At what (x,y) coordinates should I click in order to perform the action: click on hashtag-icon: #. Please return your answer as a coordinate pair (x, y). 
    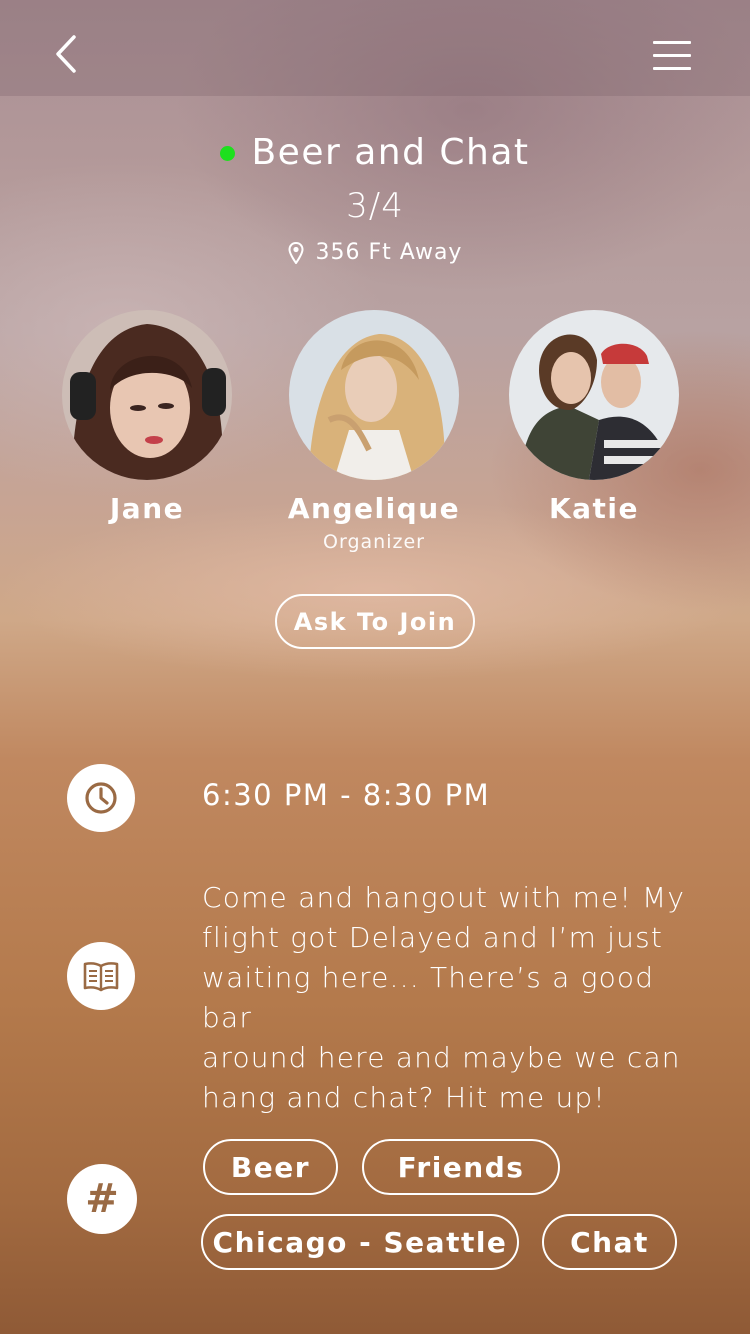
    Looking at the image, I should click on (102, 1199).